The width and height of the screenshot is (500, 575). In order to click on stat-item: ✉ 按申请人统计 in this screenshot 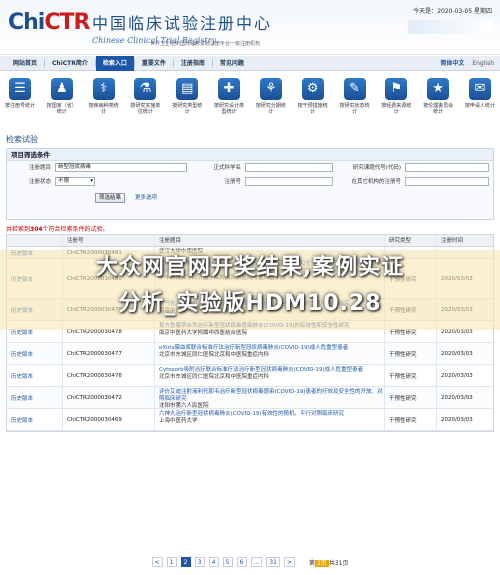, I will do `click(480, 105)`.